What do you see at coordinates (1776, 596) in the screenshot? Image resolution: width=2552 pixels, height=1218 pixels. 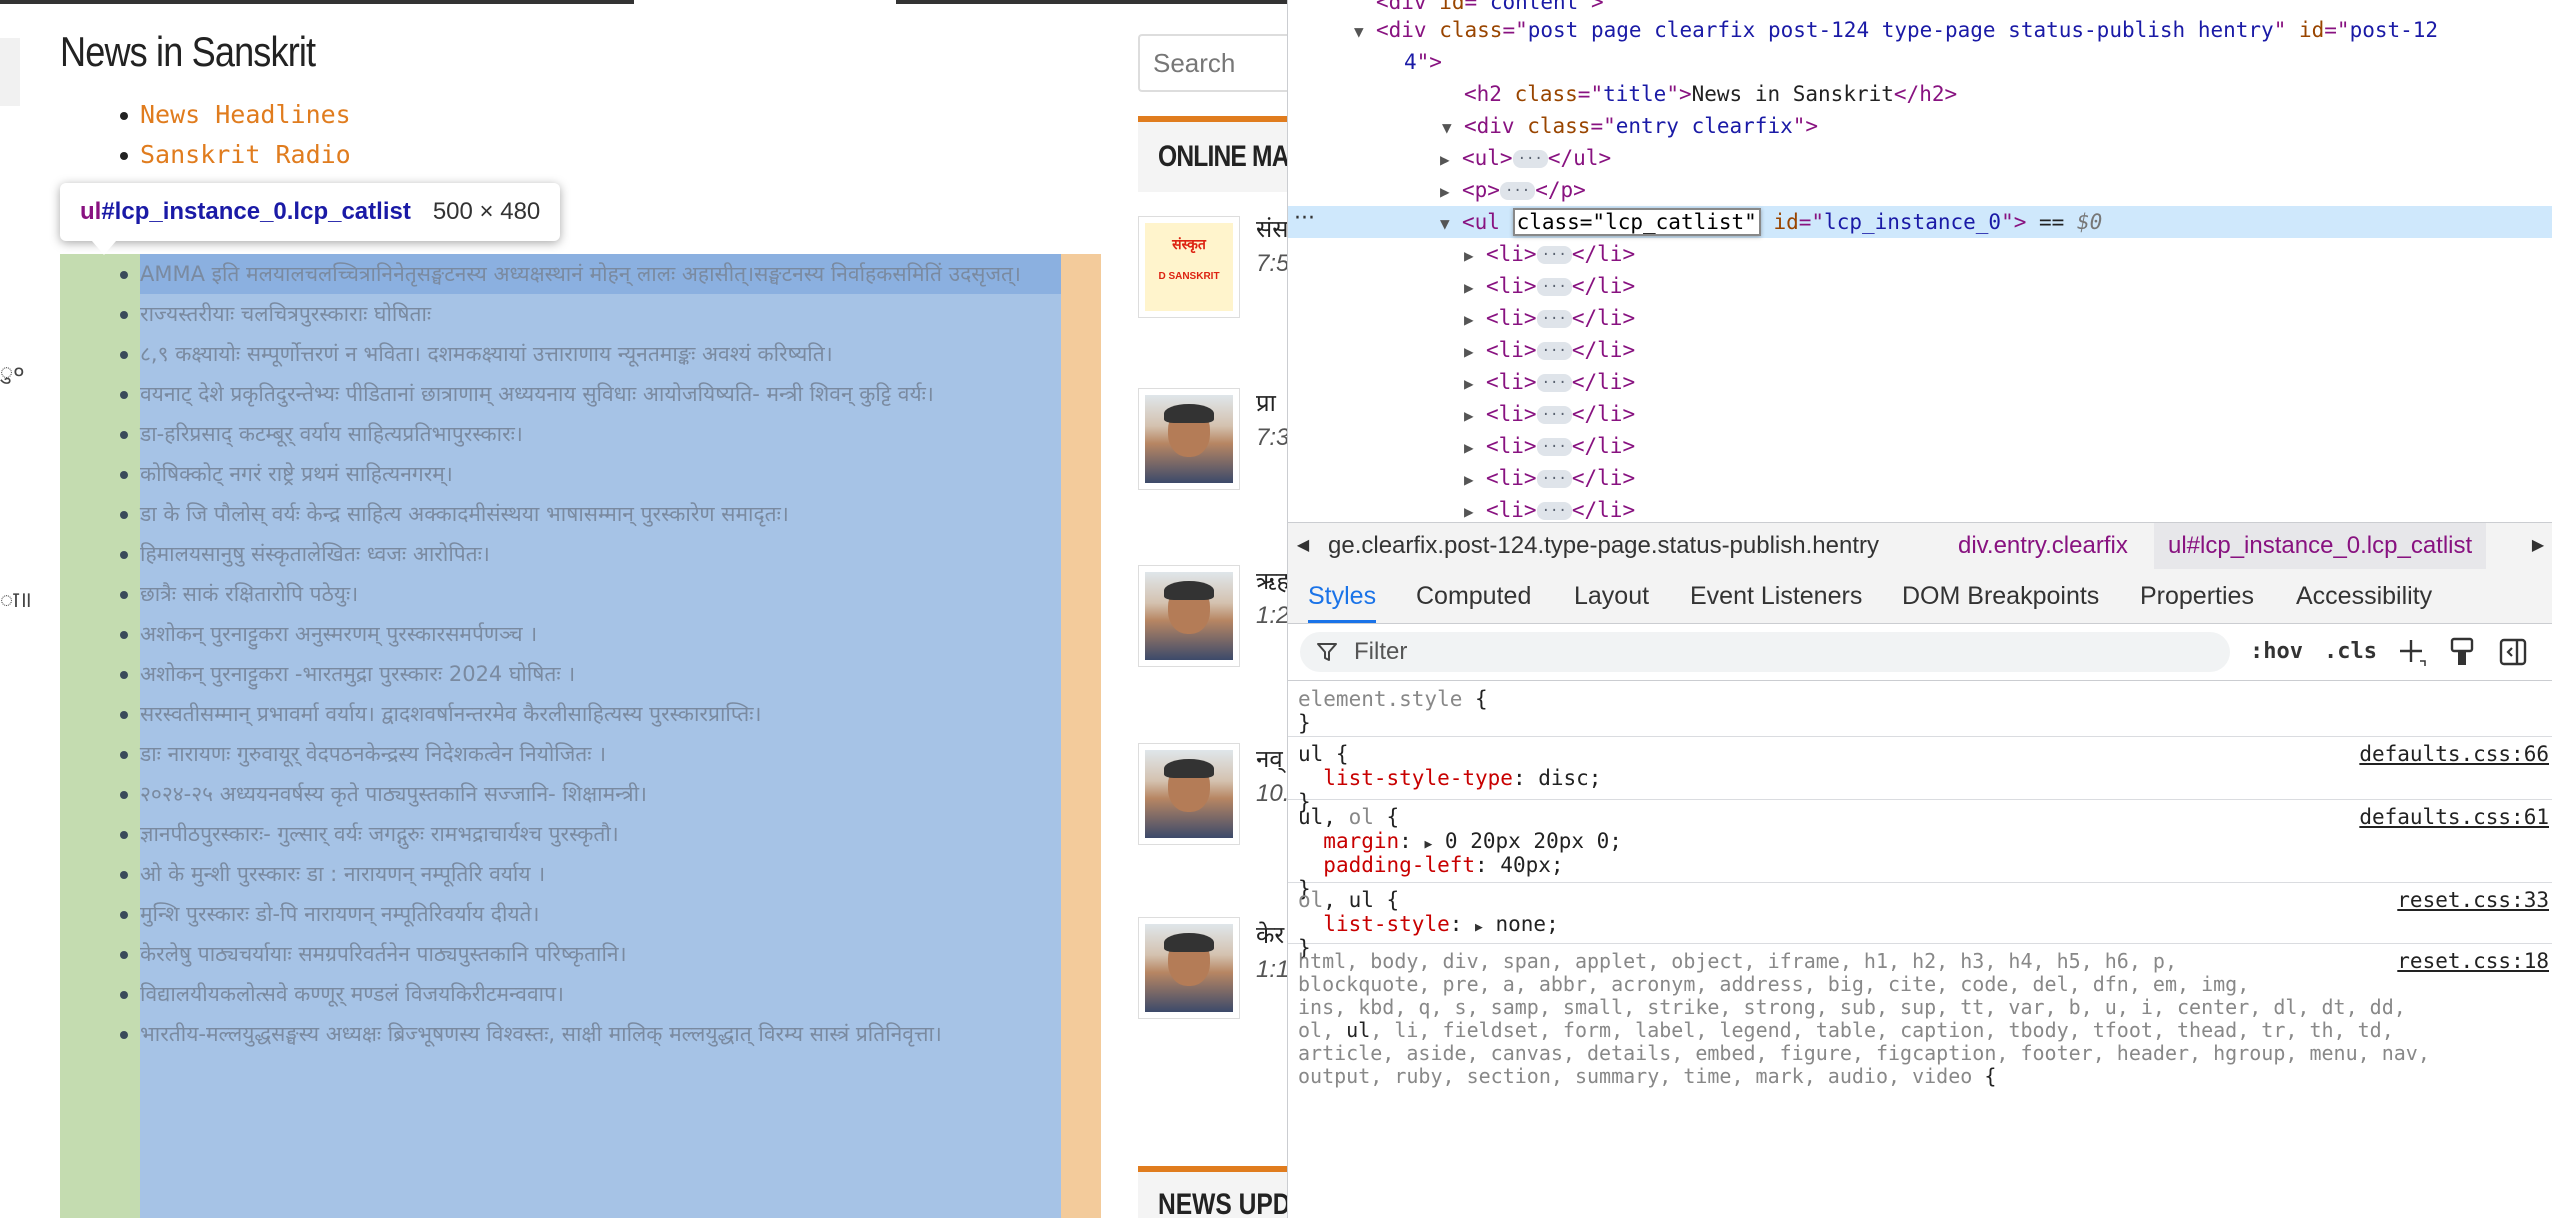 I see `tab-event-listeners: Event Listeners` at bounding box center [1776, 596].